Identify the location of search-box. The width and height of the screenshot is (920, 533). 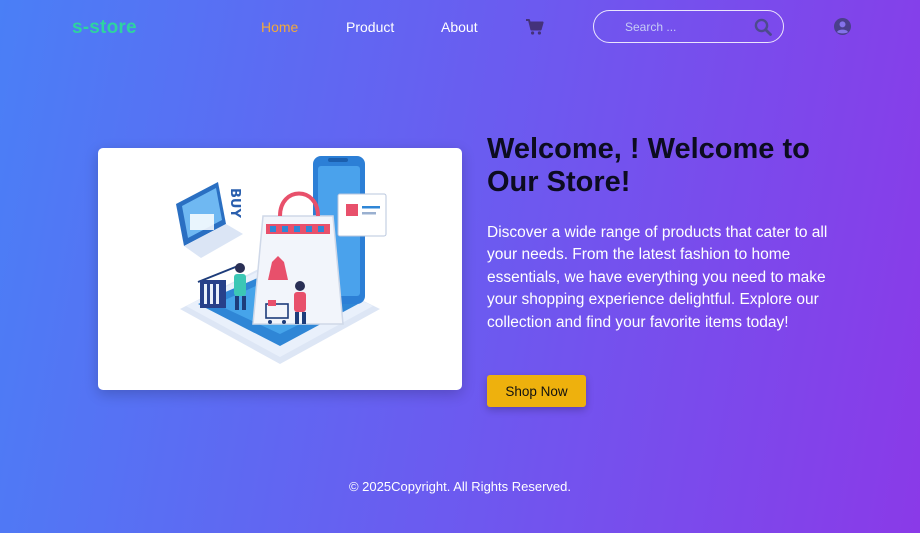
(688, 26).